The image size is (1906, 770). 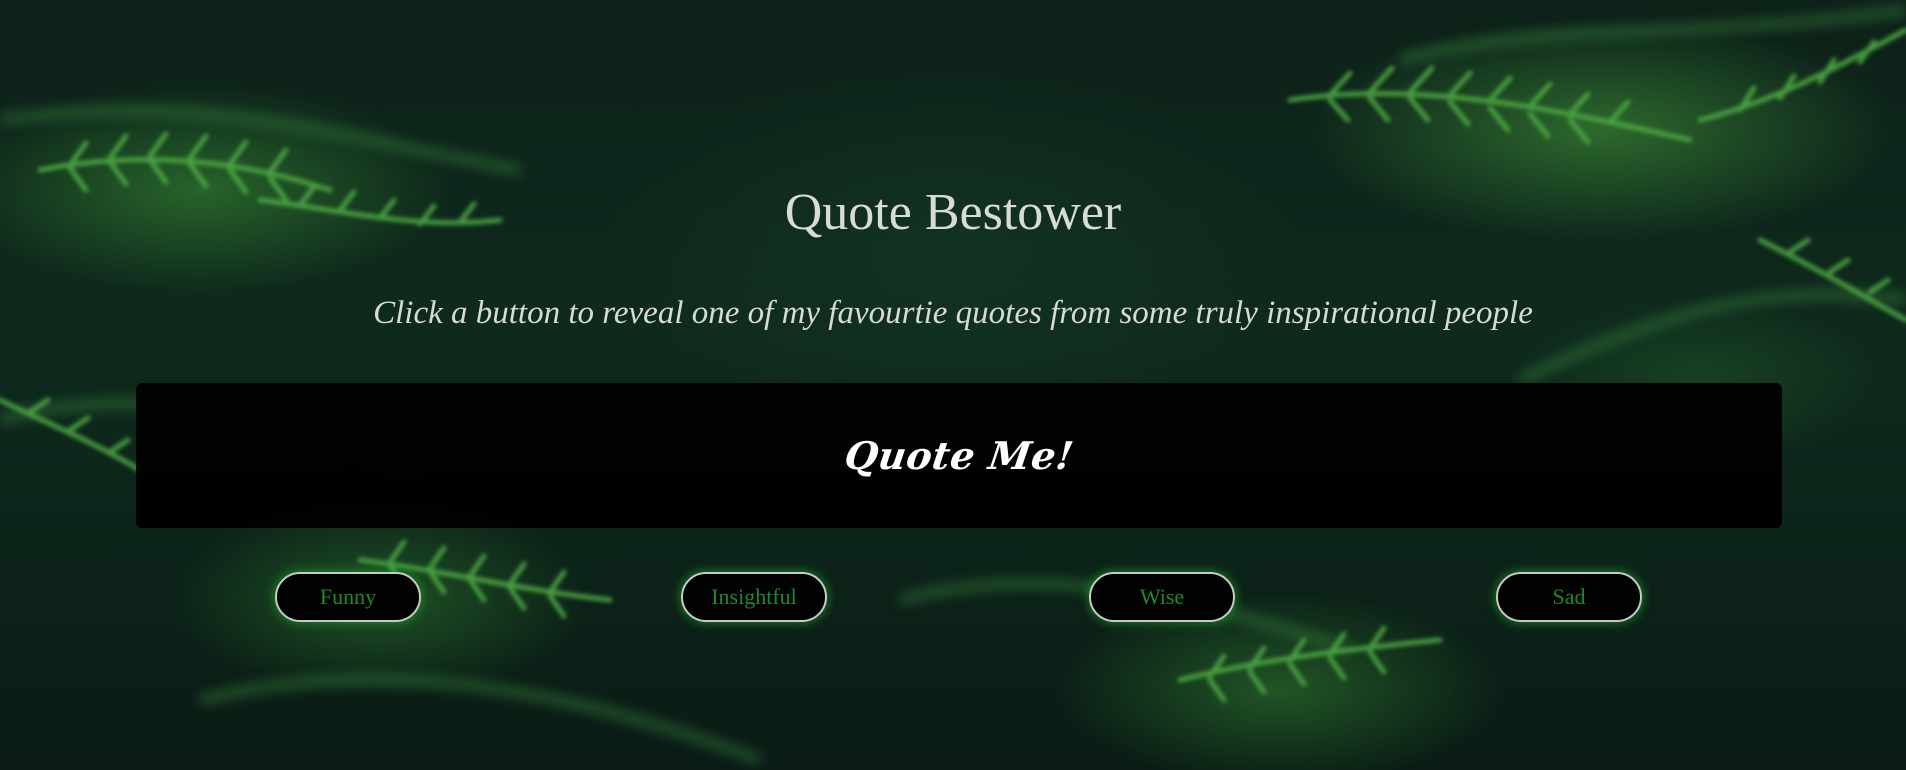 I want to click on funny-button: Funny, so click(x=348, y=597).